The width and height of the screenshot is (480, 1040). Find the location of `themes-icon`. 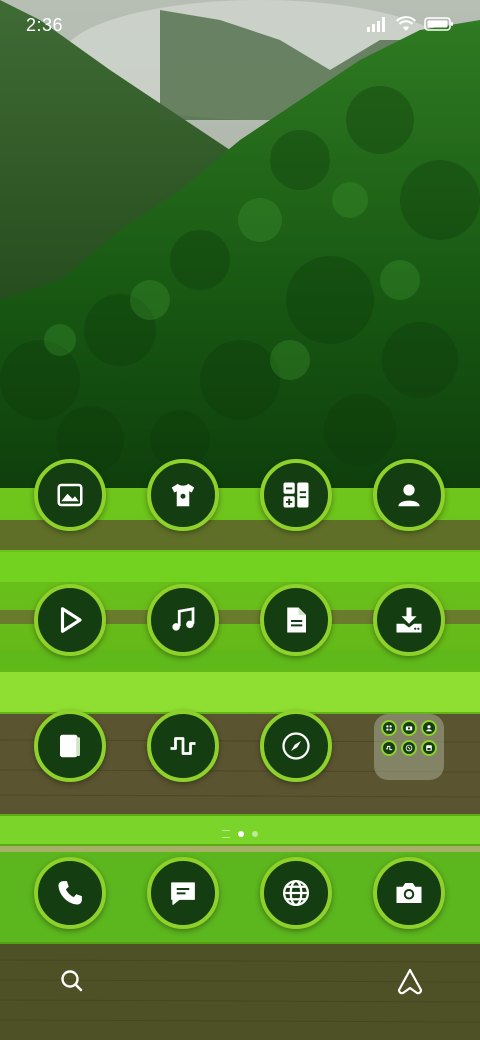

themes-icon is located at coordinates (183, 495).